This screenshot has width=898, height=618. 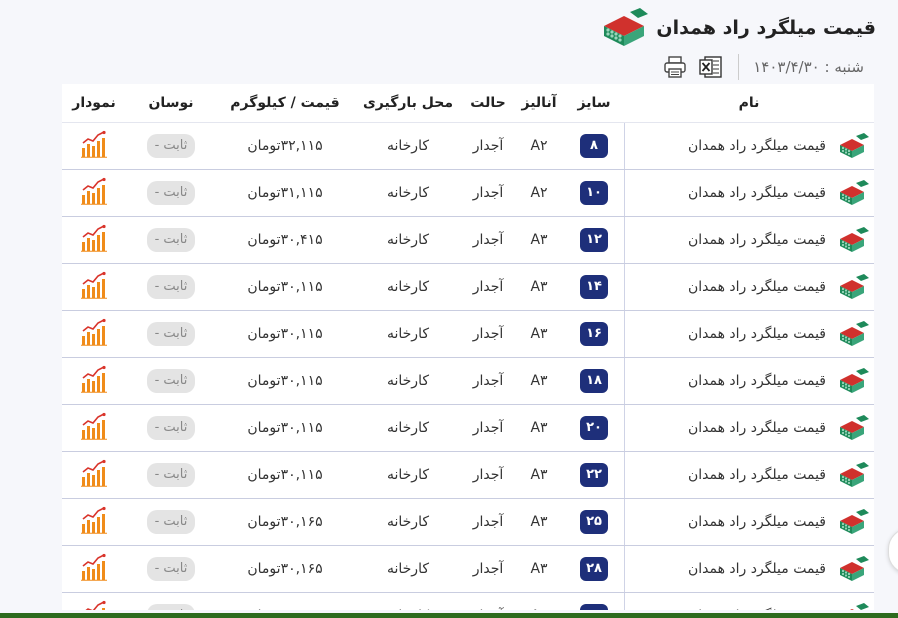 I want to click on col-price: قیمت / کیلوگرم, so click(x=285, y=103).